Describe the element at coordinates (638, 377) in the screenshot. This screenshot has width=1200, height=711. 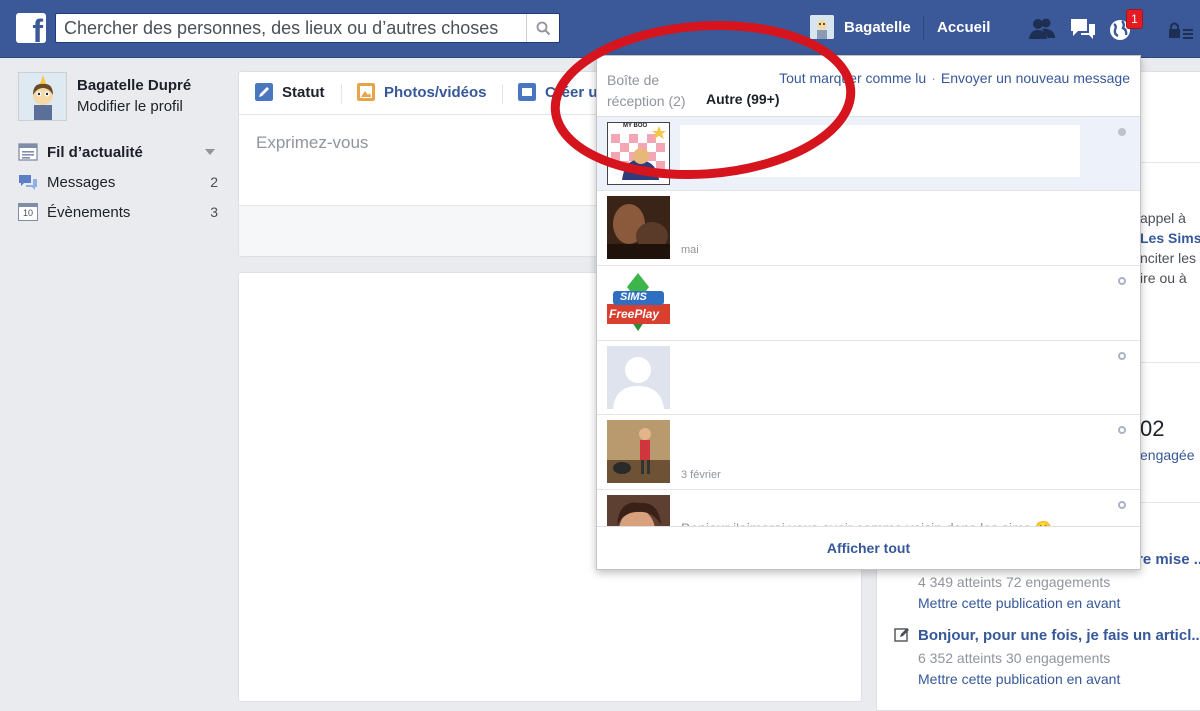
I see `default-avatar` at that location.